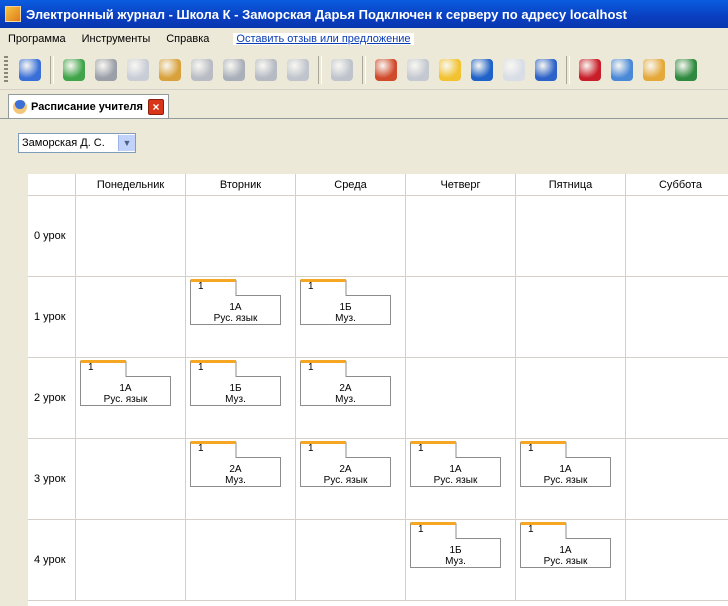 The height and width of the screenshot is (606, 728). I want to click on lesson-class-name: 1Б, so click(455, 550).